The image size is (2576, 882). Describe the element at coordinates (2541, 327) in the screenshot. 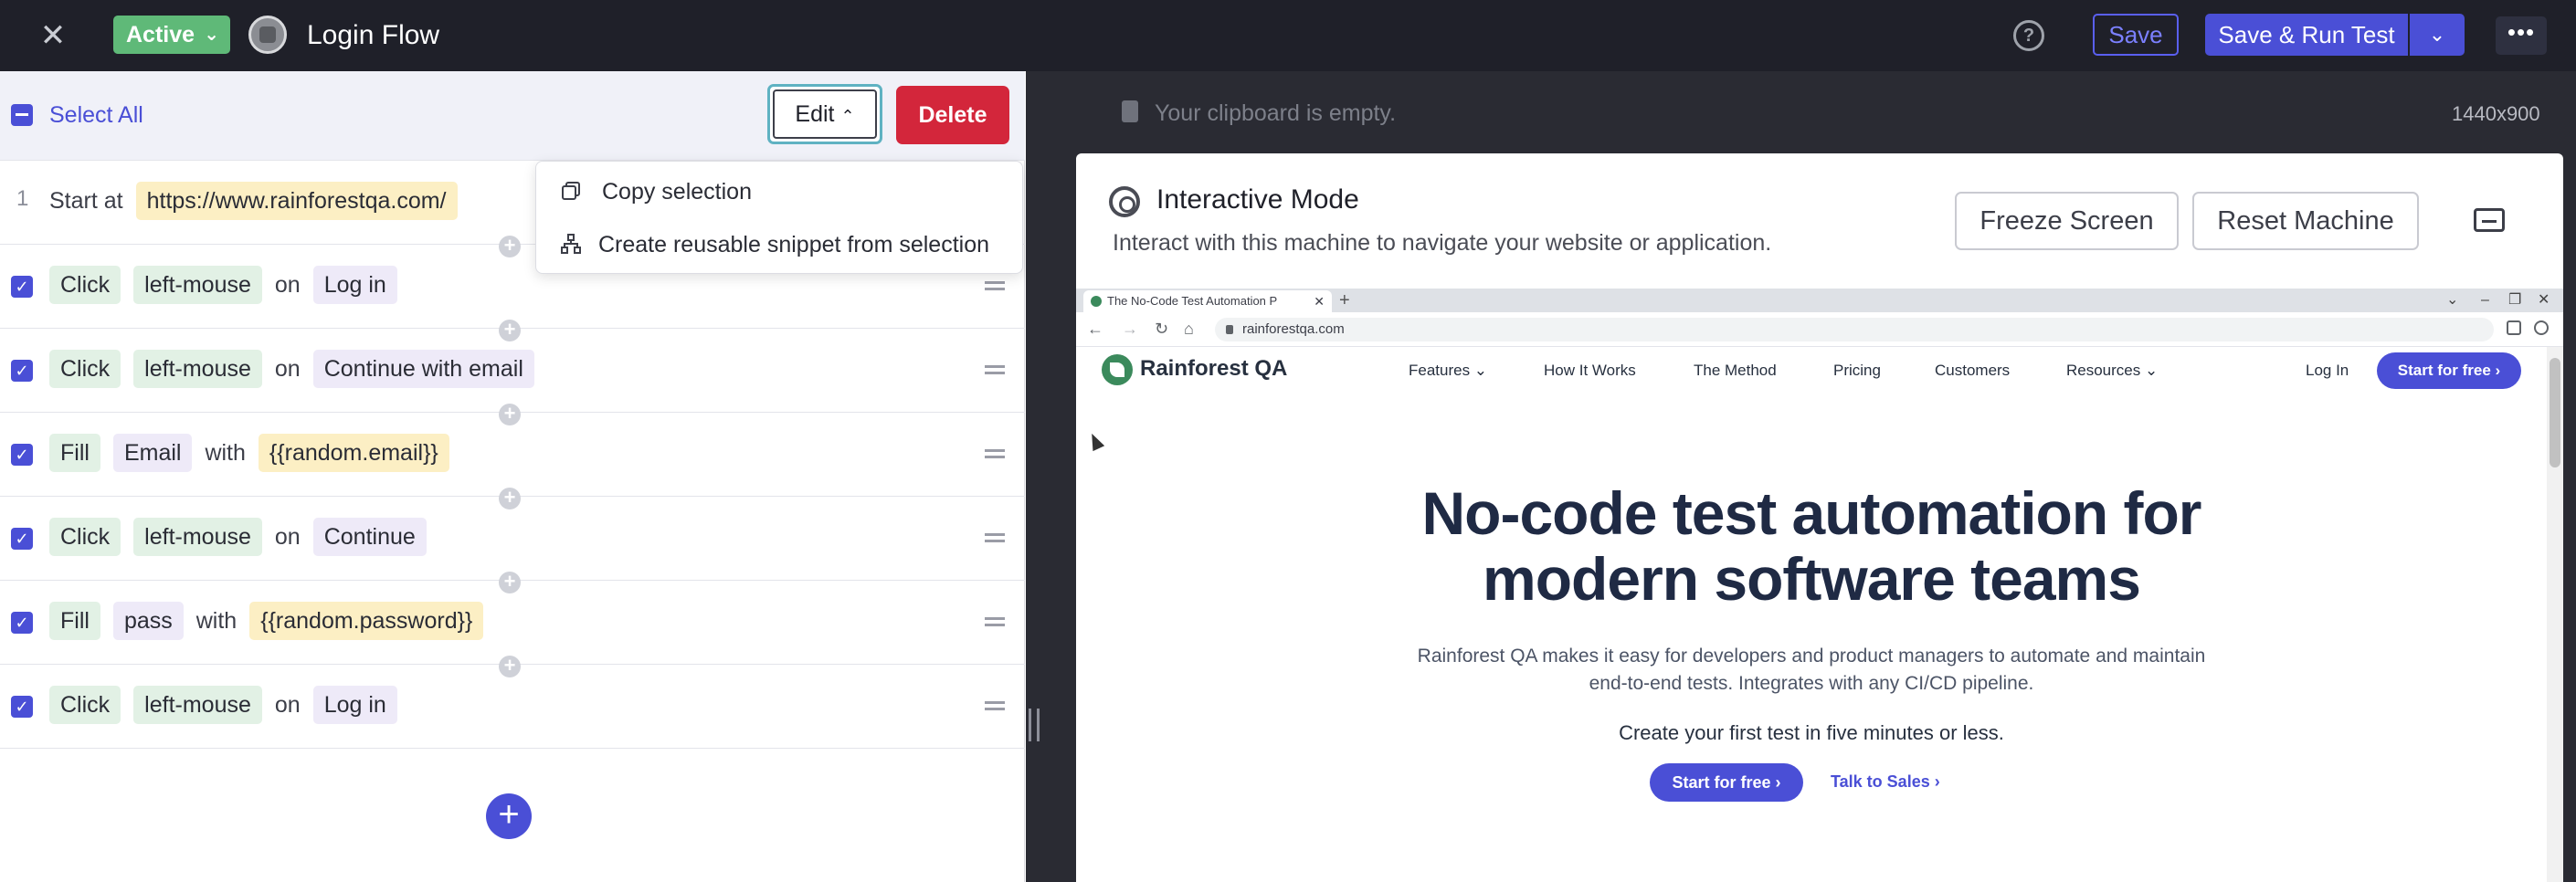

I see `profile-icon` at that location.